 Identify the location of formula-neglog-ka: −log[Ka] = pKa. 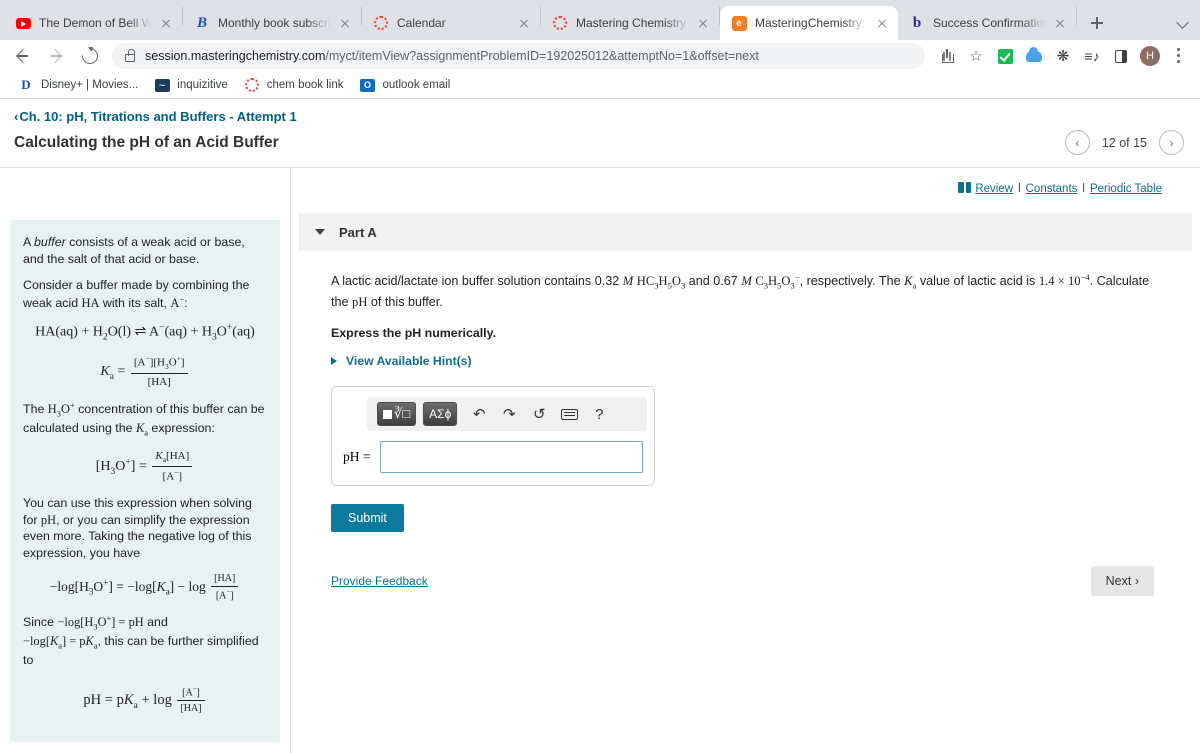
(60, 642).